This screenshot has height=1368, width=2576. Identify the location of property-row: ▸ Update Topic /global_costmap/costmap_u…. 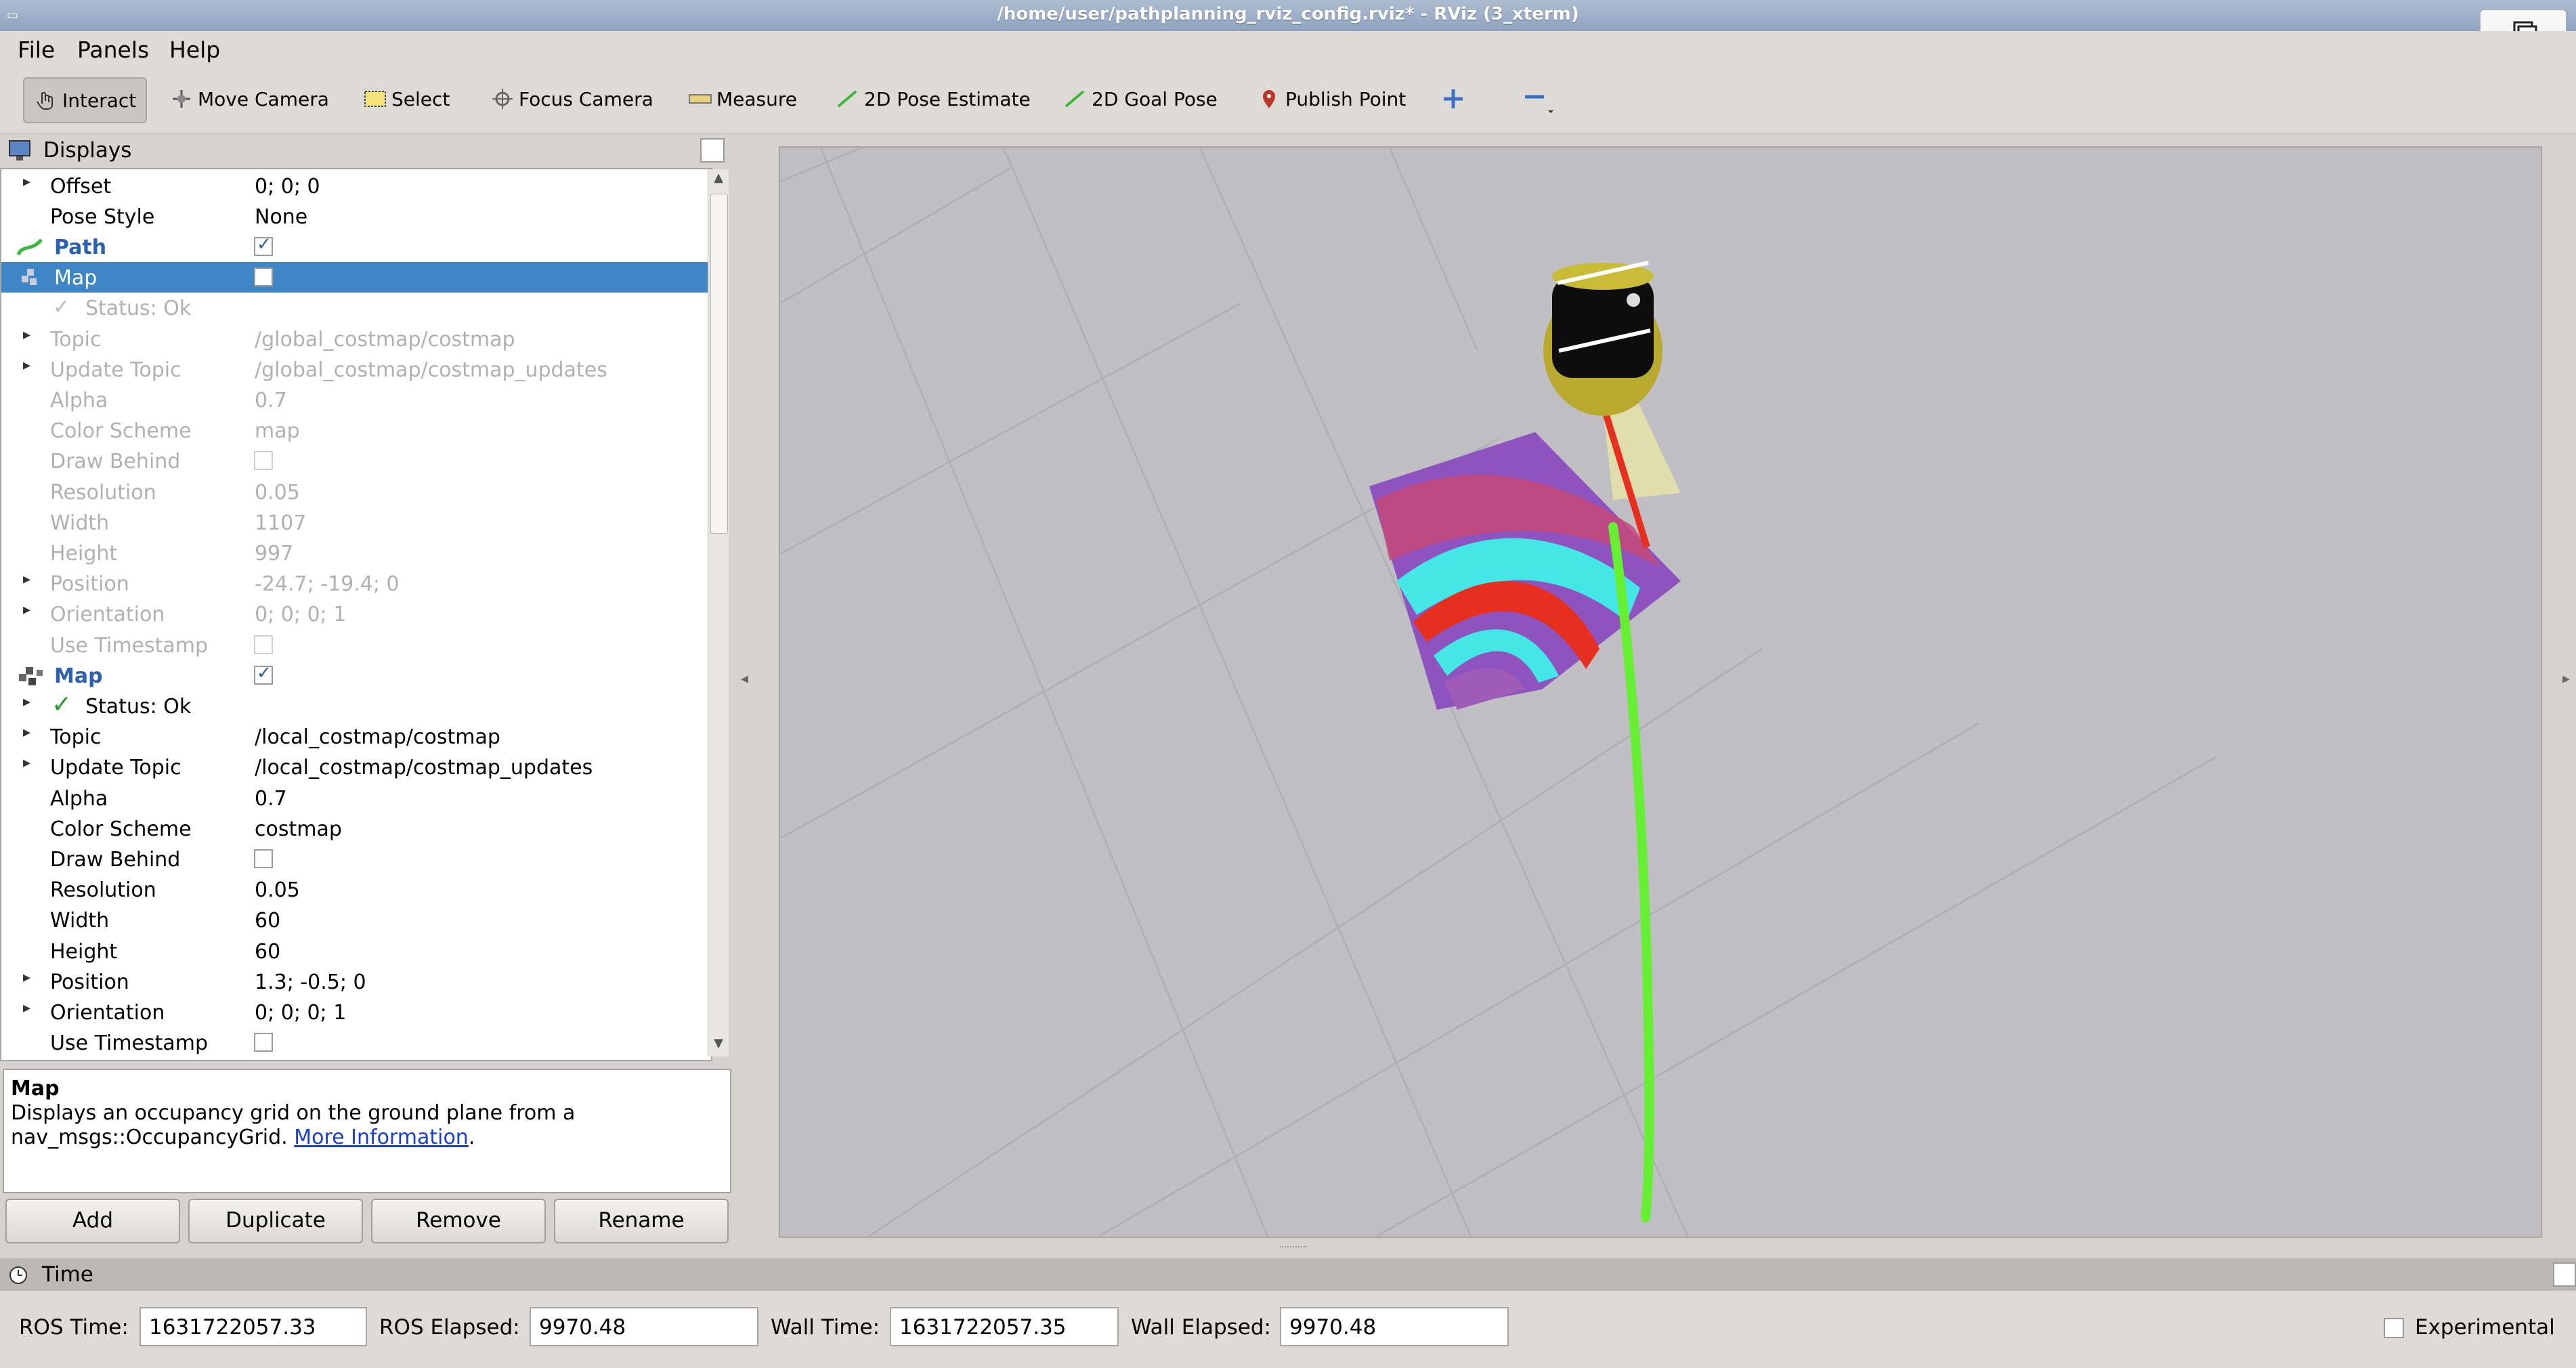
(354, 370).